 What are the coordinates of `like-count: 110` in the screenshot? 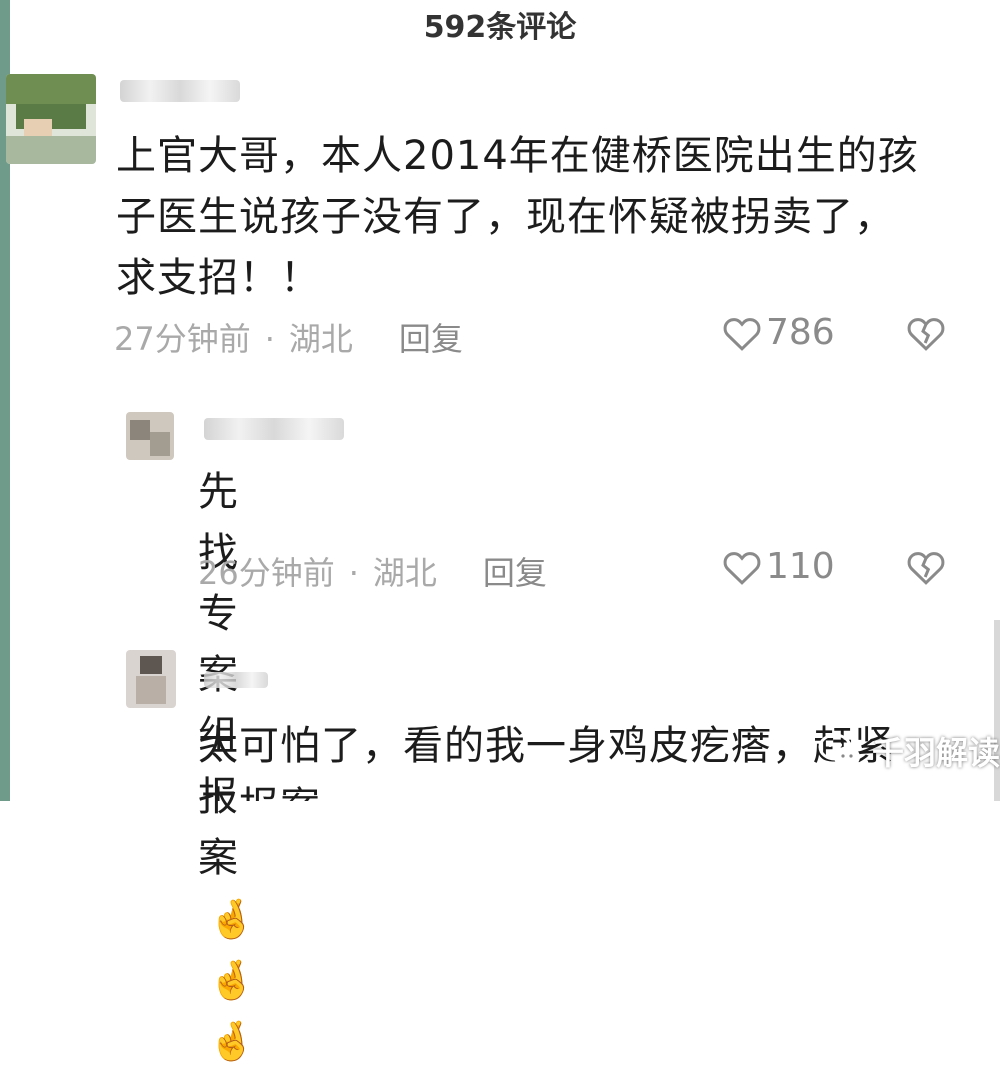 It's located at (800, 566).